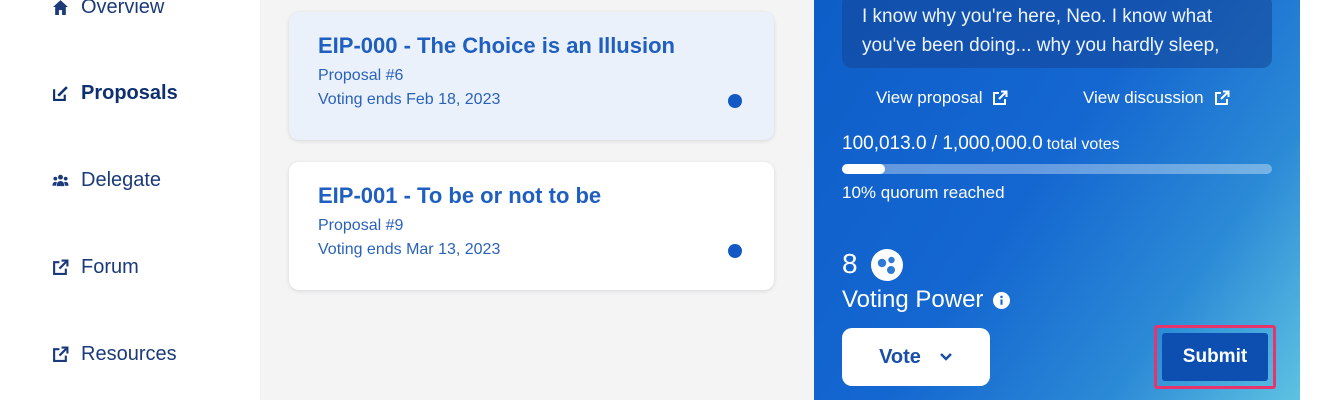 Image resolution: width=1333 pixels, height=400 pixels. Describe the element at coordinates (409, 99) in the screenshot. I see `voting-end-date: Voting ends Feb 18, 2023` at that location.